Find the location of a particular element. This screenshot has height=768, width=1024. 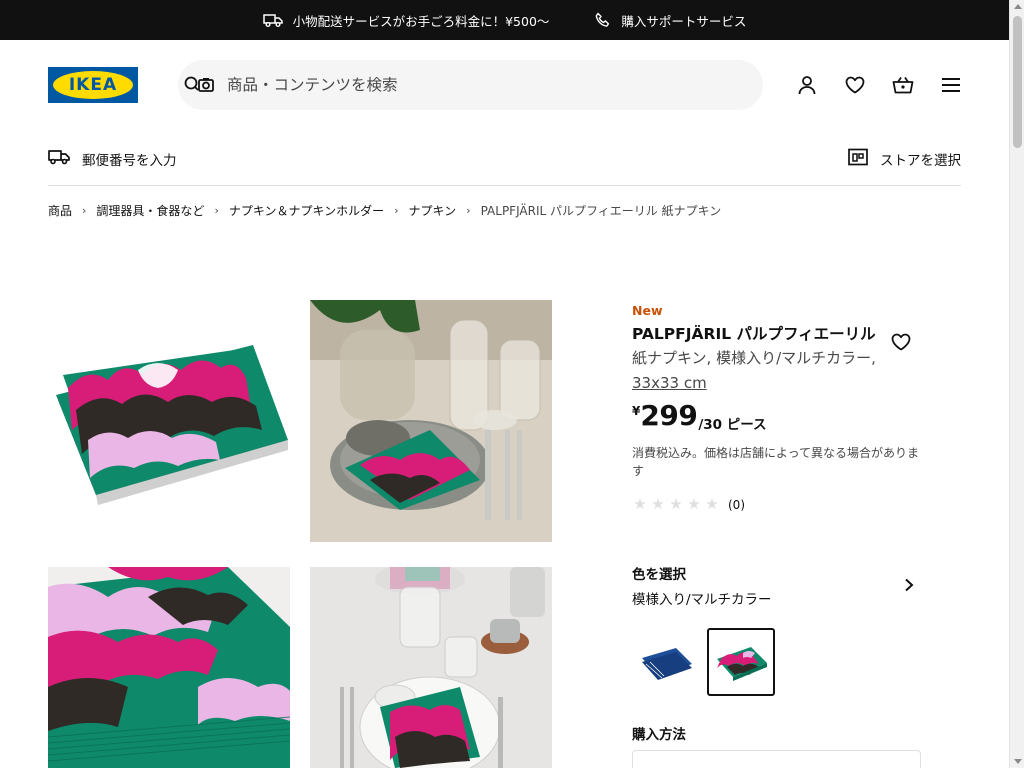

purchase-support-text: 購入サポートサービス is located at coordinates (684, 21).